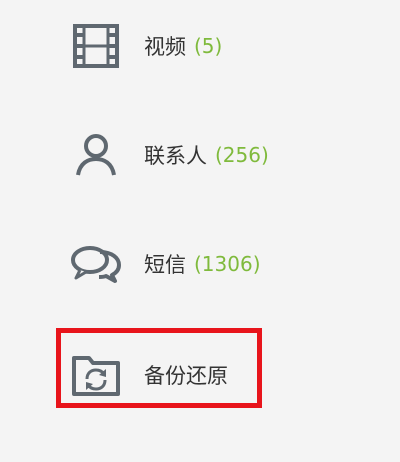 The height and width of the screenshot is (462, 400). I want to click on item-count-badge: (256), so click(242, 155).